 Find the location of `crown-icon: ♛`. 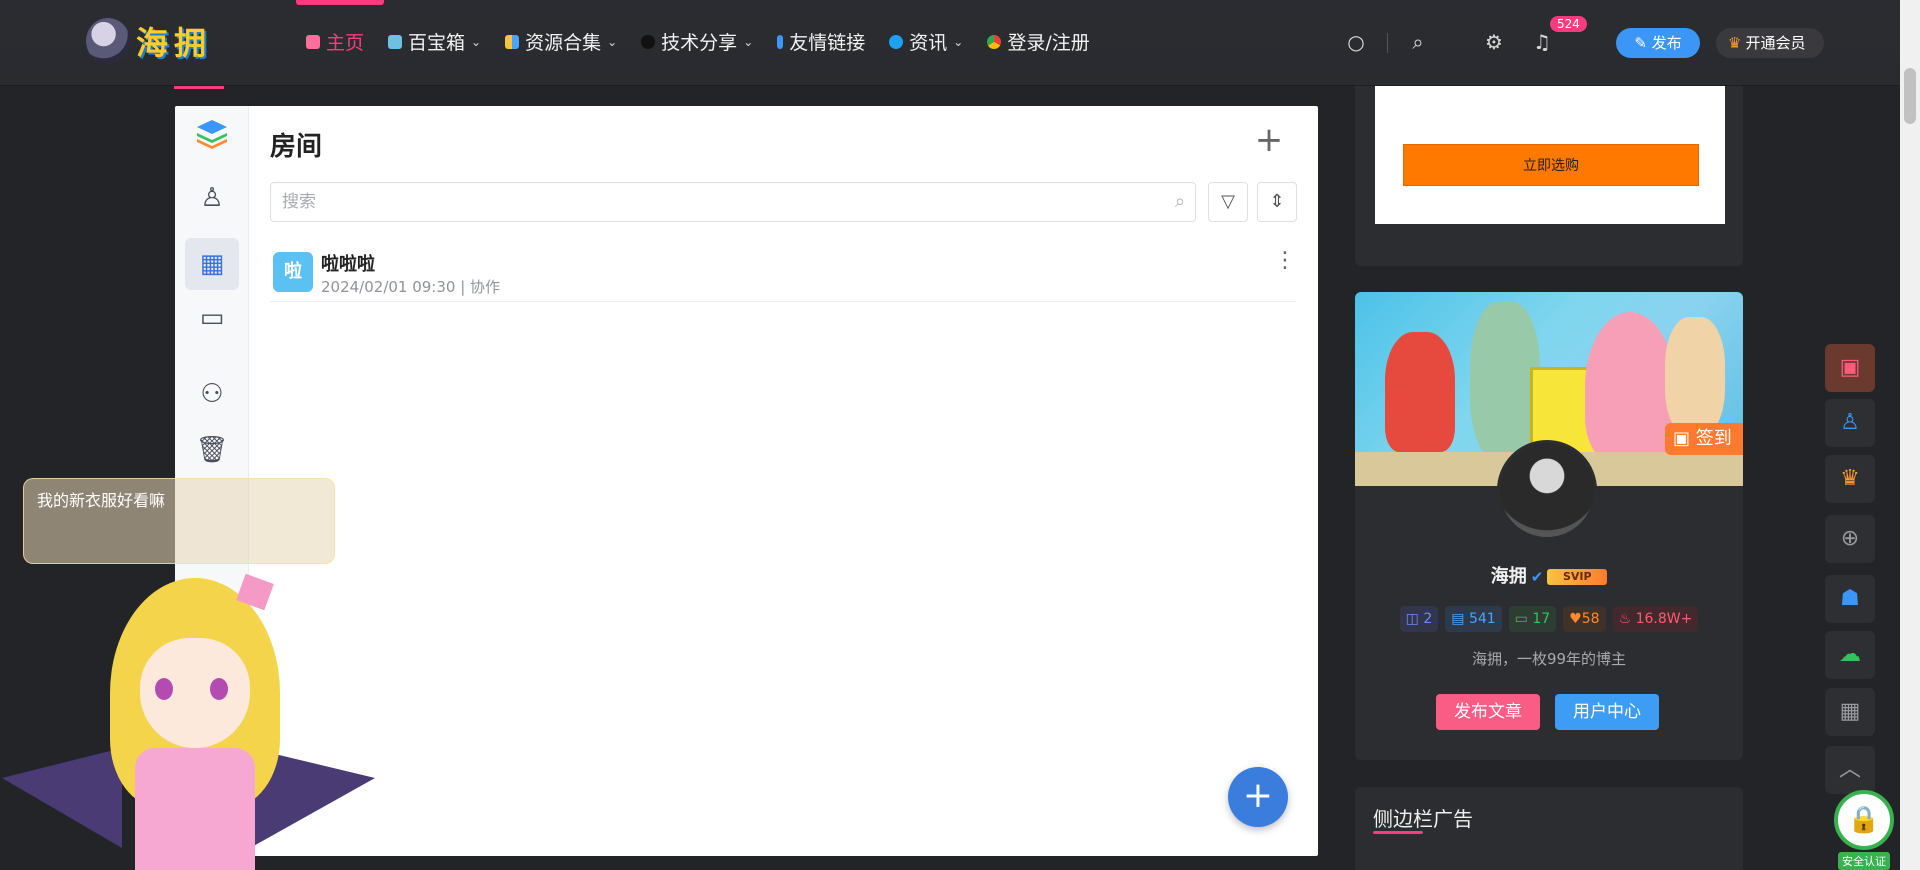

crown-icon: ♛ is located at coordinates (1850, 479).